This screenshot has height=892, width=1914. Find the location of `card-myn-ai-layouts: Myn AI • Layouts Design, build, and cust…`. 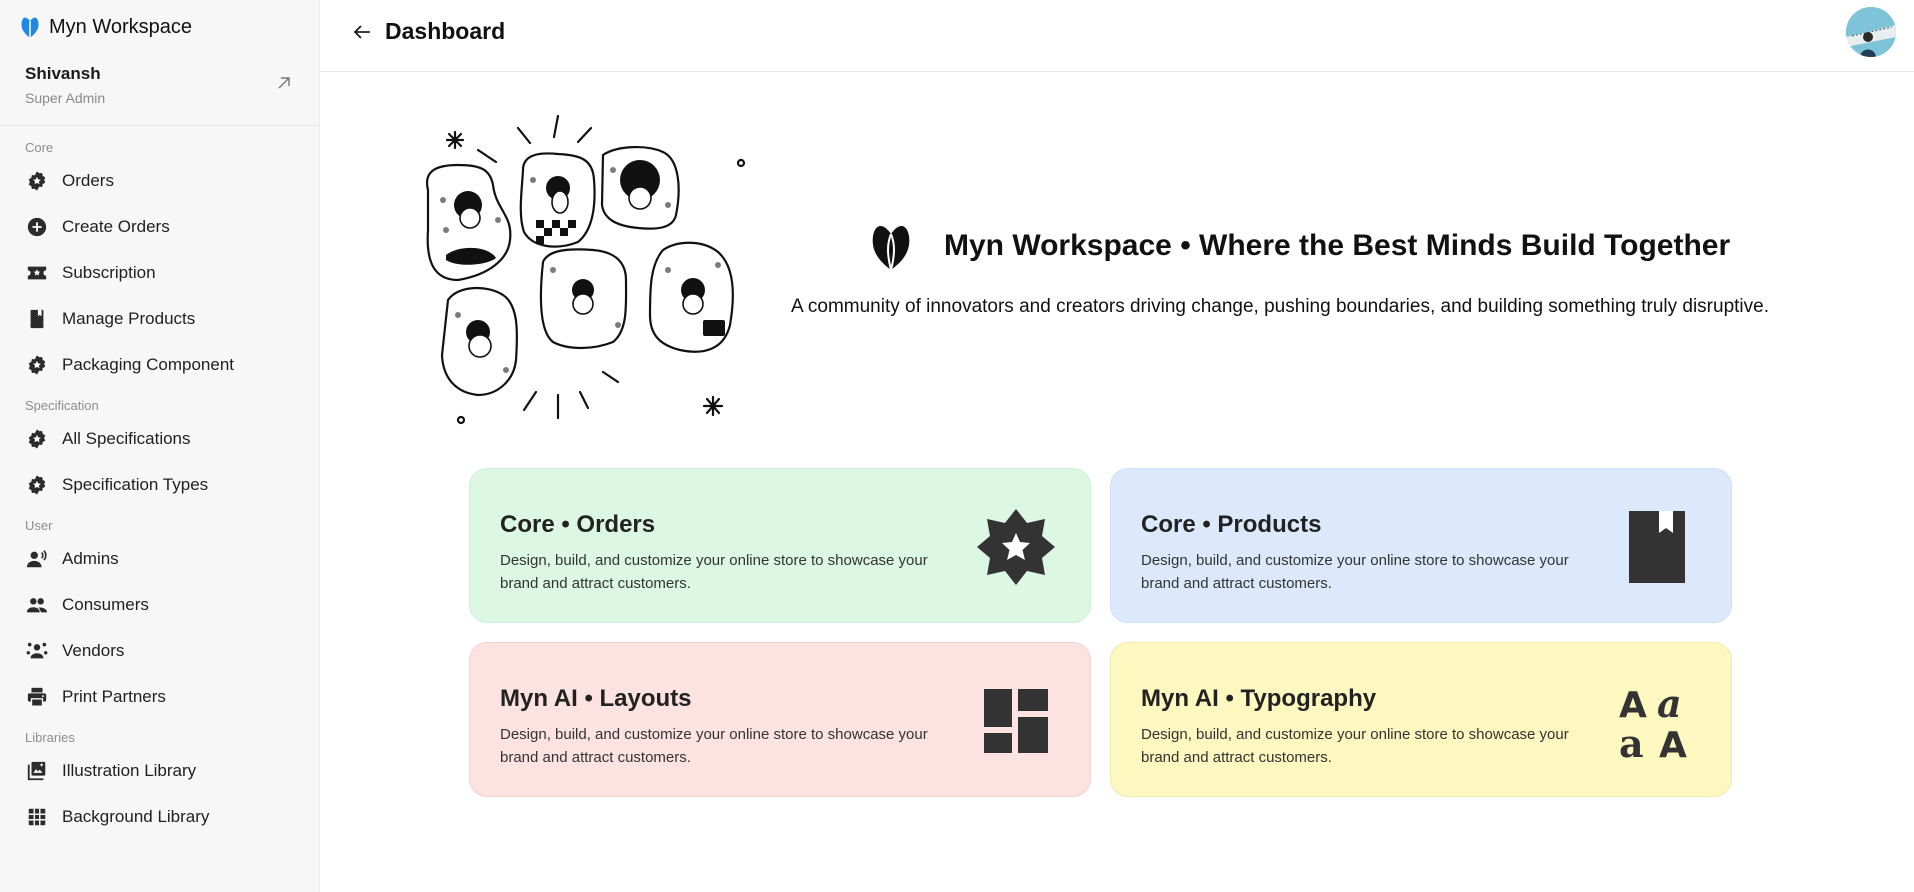

card-myn-ai-layouts: Myn AI • Layouts Design, build, and cust… is located at coordinates (780, 719).